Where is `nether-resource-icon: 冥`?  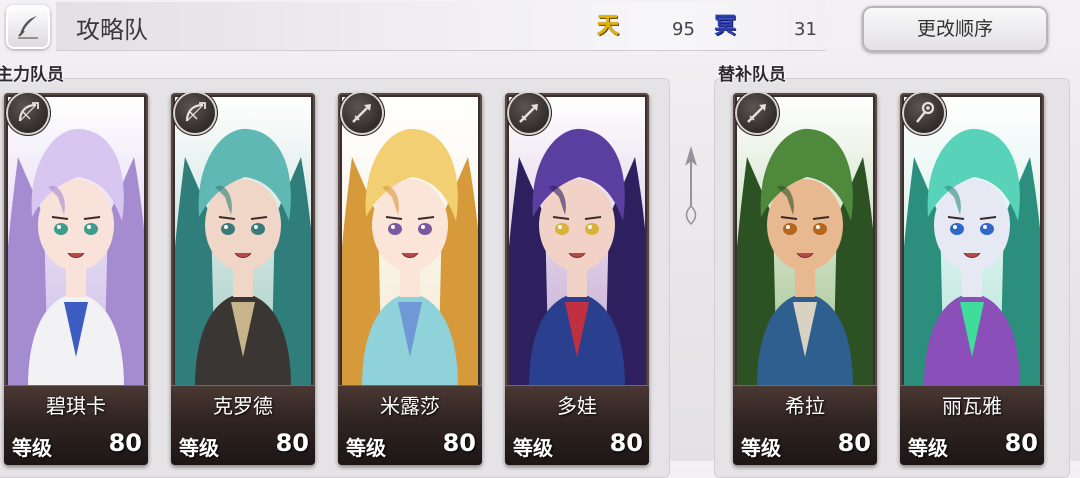
nether-resource-icon: 冥 is located at coordinates (724, 26).